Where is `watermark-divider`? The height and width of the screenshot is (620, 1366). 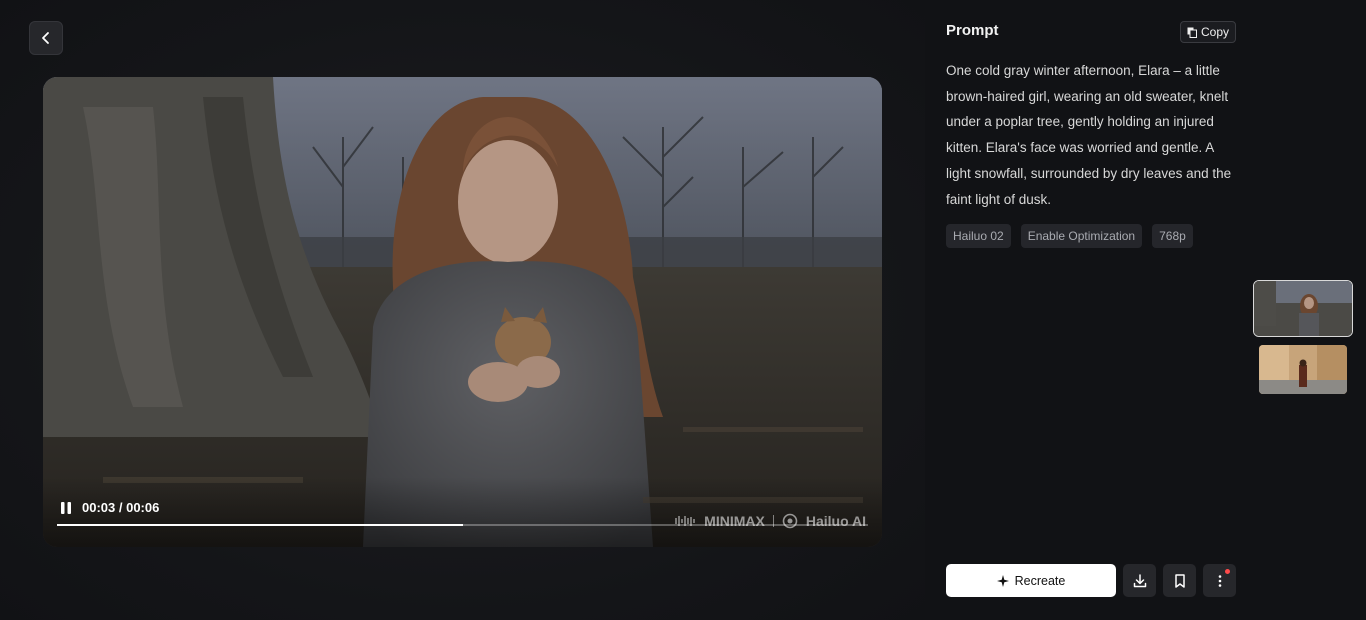
watermark-divider is located at coordinates (773, 521).